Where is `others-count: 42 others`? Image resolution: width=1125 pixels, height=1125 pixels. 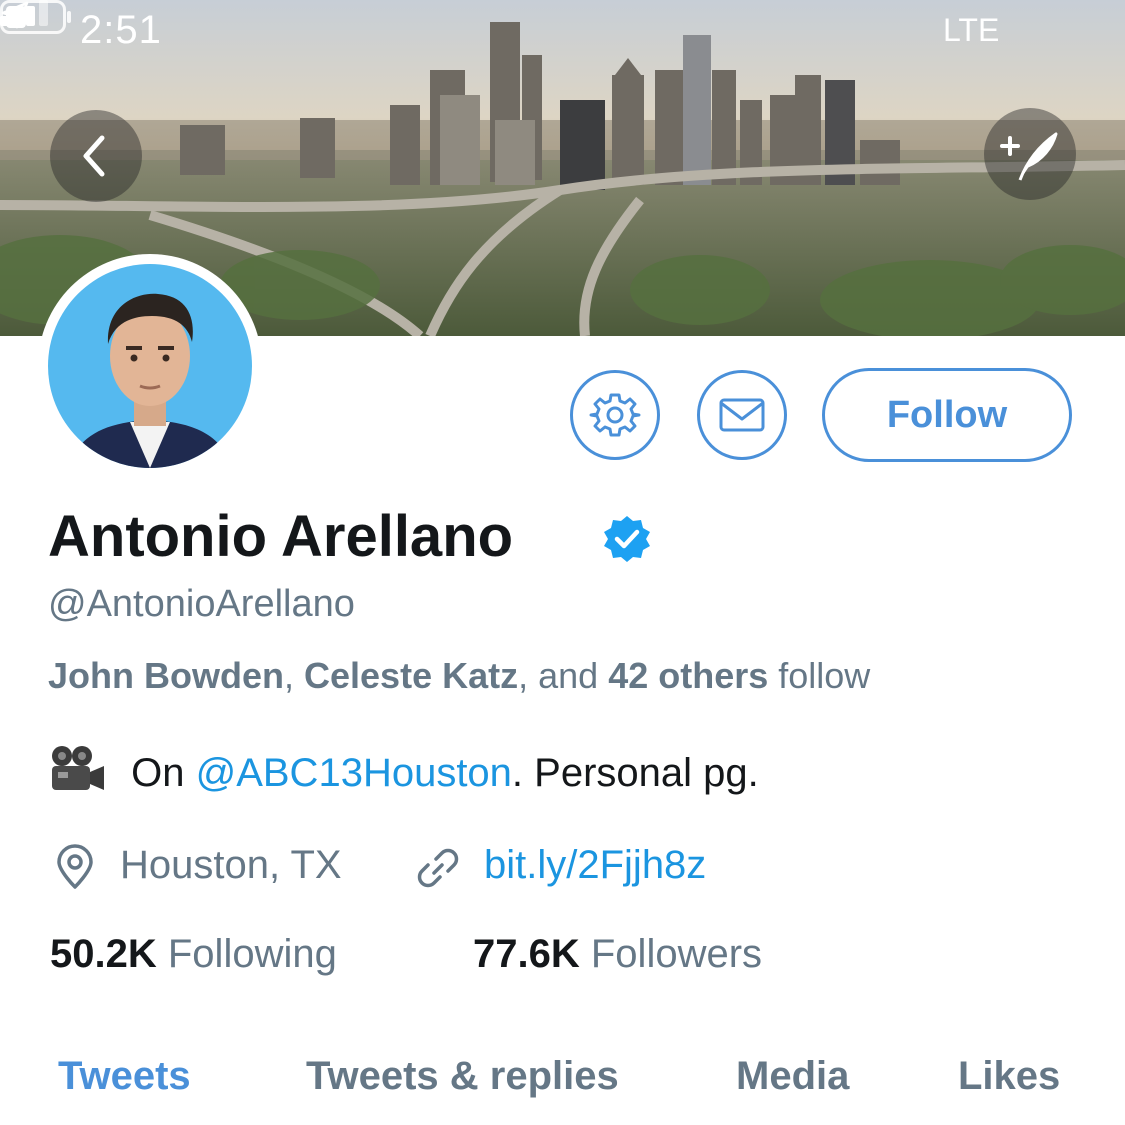
others-count: 42 others is located at coordinates (688, 675).